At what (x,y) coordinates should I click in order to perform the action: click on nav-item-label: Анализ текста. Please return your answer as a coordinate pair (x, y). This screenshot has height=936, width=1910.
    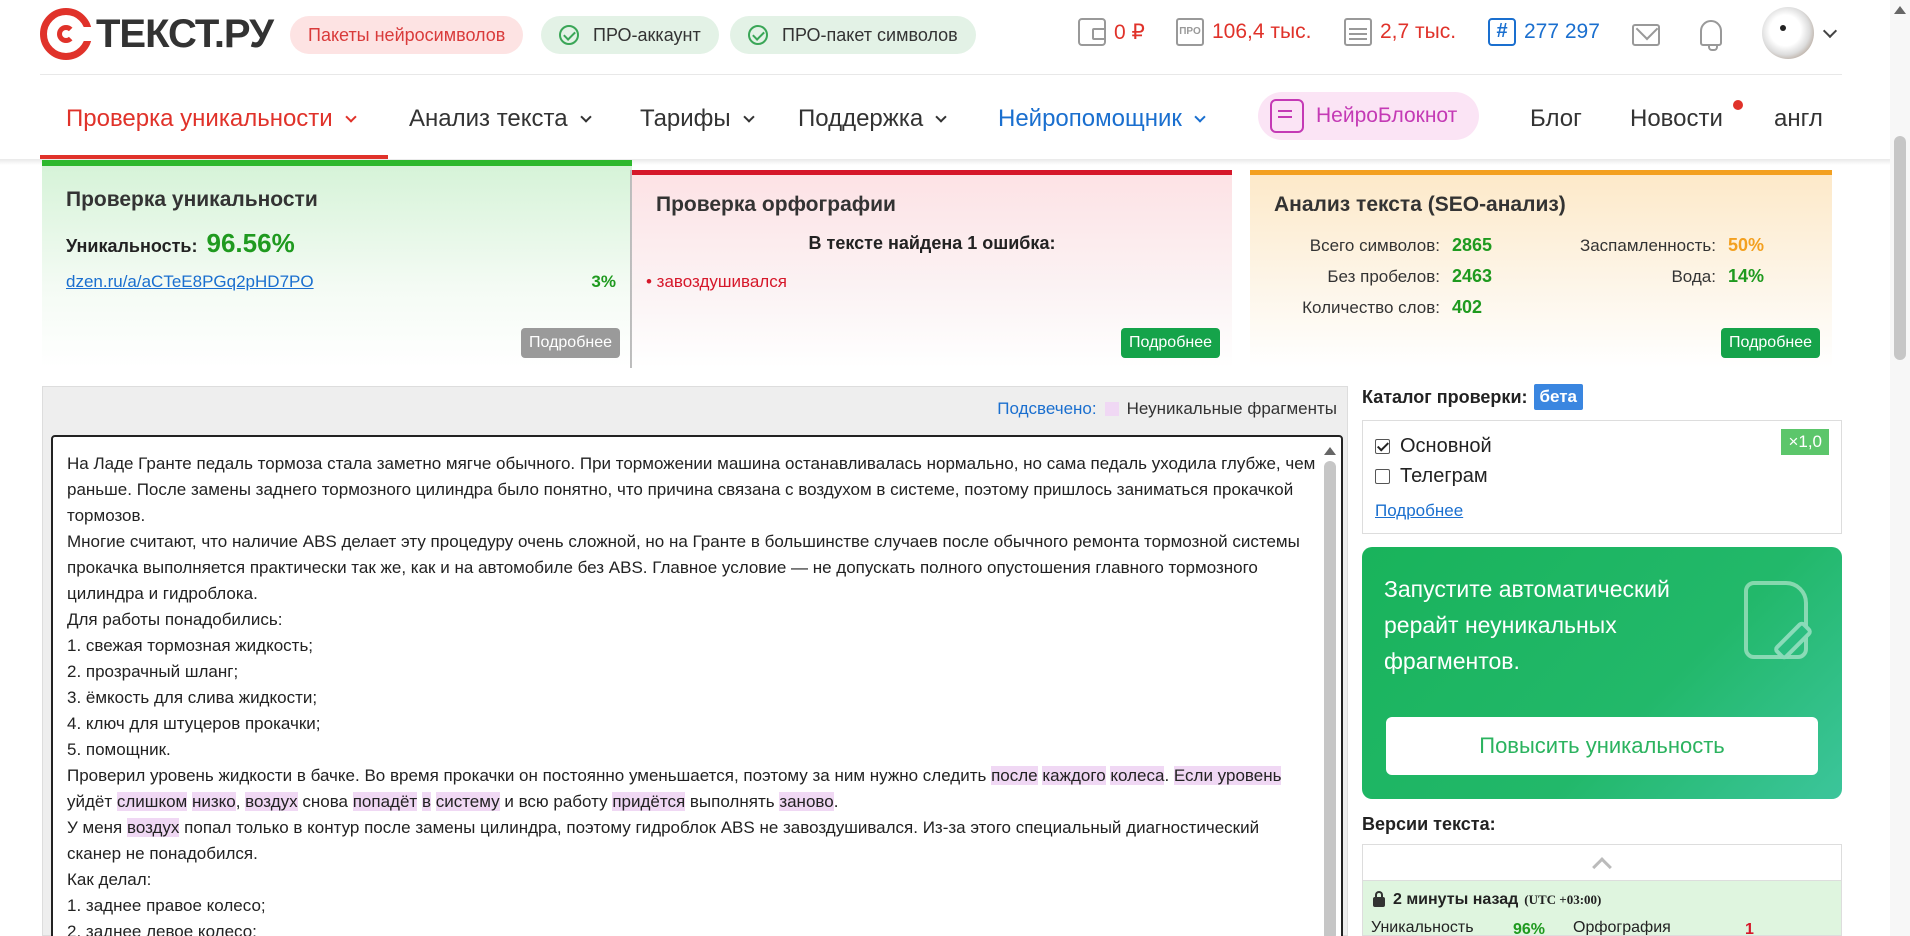
    Looking at the image, I should click on (488, 118).